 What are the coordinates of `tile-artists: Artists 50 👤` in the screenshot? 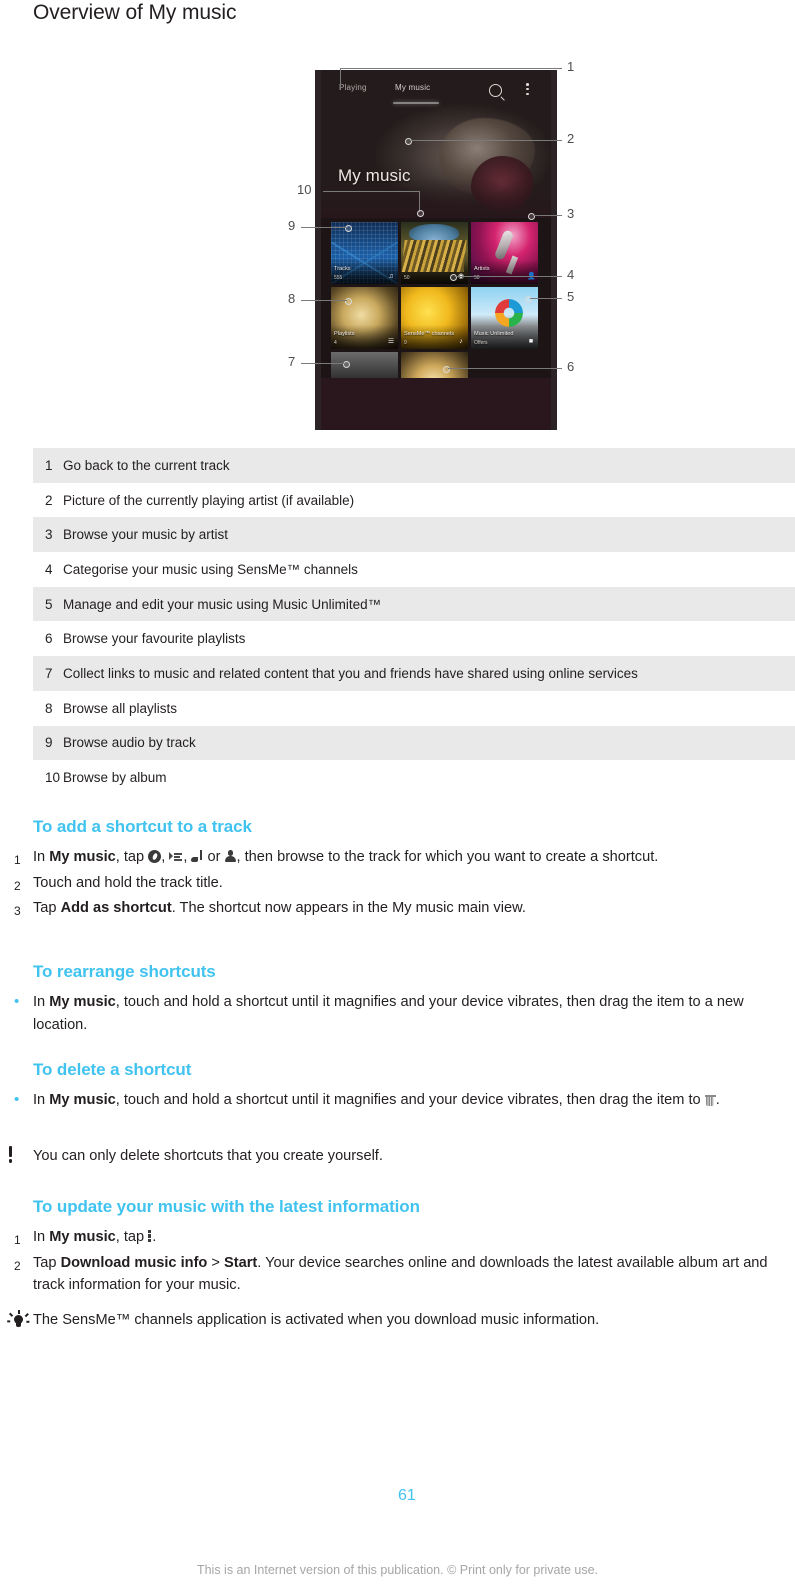 It's located at (504, 253).